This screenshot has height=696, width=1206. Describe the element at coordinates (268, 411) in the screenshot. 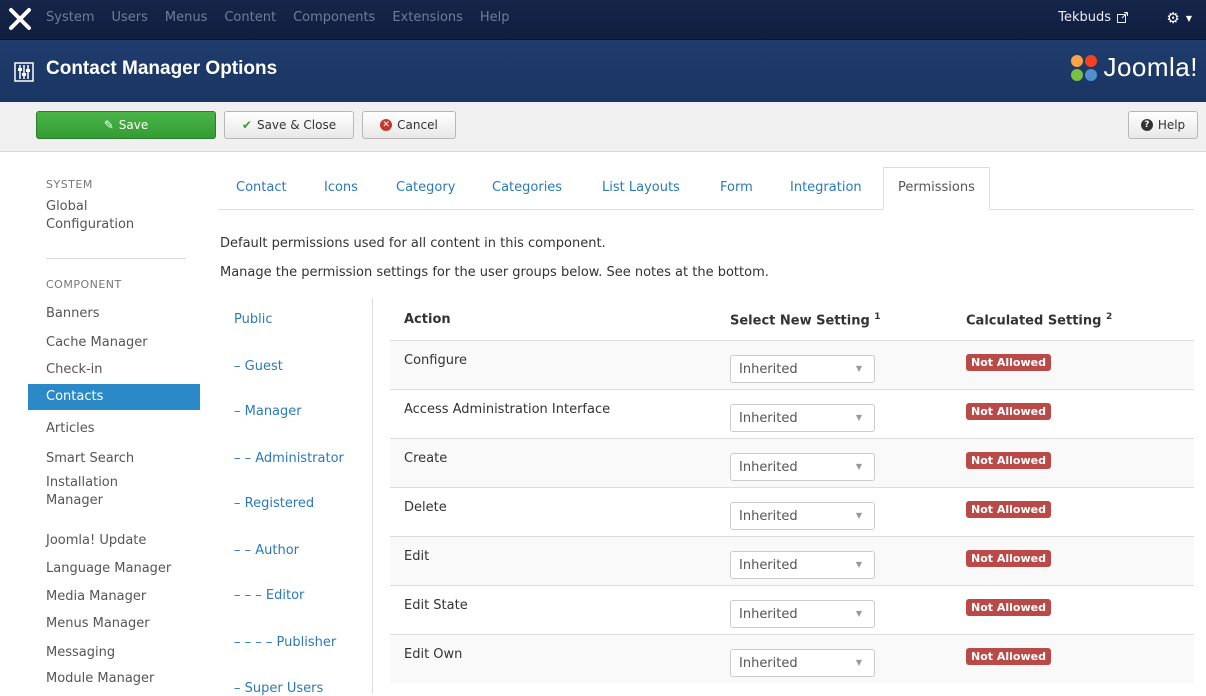

I see `group-manager: – Manager` at that location.